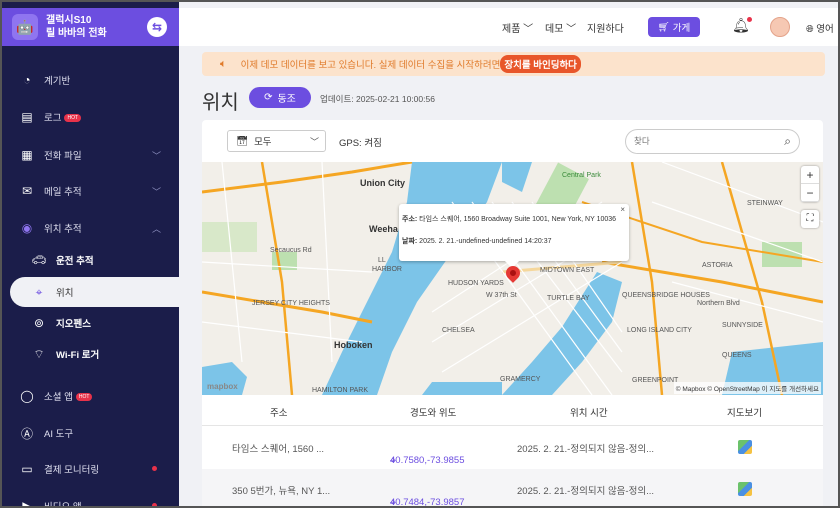  I want to click on map-label: QUEENS, so click(737, 355).